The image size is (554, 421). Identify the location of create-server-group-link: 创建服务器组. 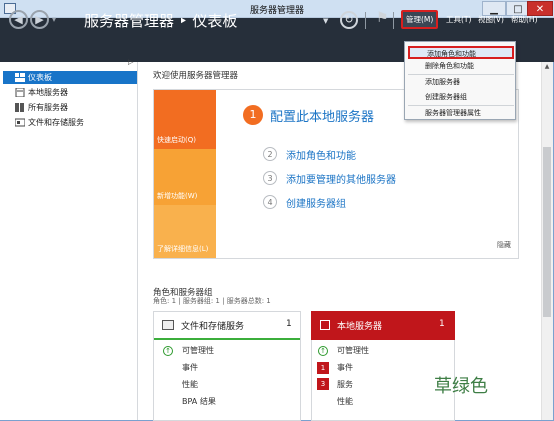
(316, 202).